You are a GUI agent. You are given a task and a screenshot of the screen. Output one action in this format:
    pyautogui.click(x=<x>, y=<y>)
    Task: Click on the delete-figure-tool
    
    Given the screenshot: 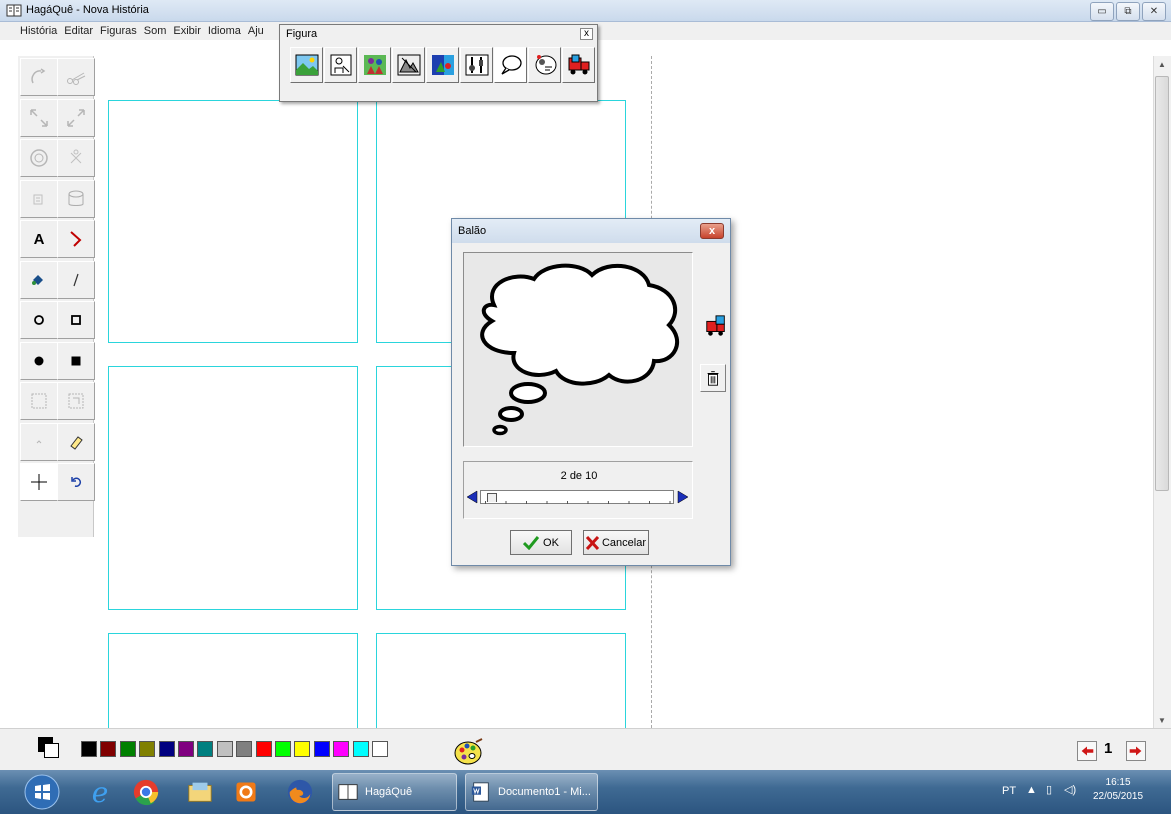 What is the action you would take?
    pyautogui.click(x=76, y=158)
    